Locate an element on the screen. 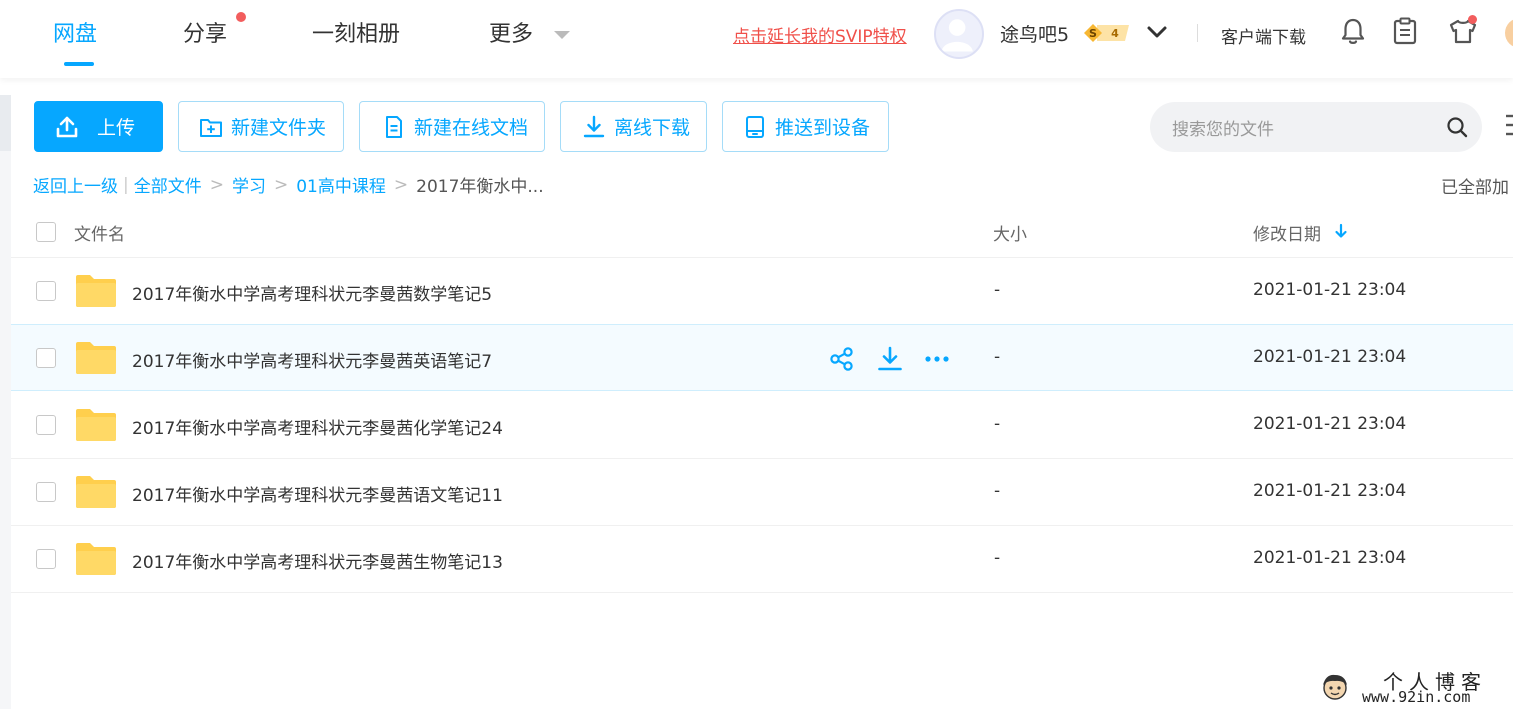  upload-icon is located at coordinates (67, 126).